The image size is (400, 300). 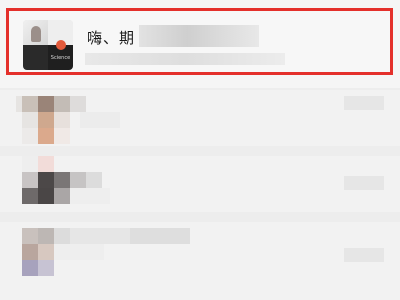 I want to click on redacted-preview, so click(x=185, y=59).